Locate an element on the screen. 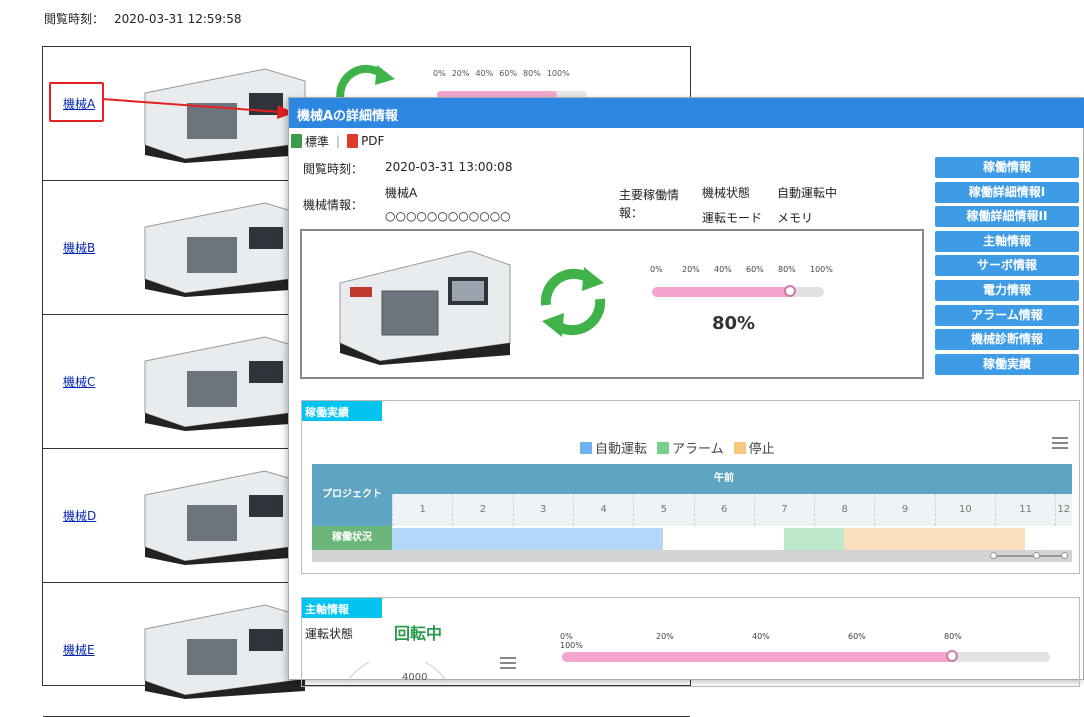 The image size is (1084, 717). hour-tick: 7 is located at coordinates (783, 510).